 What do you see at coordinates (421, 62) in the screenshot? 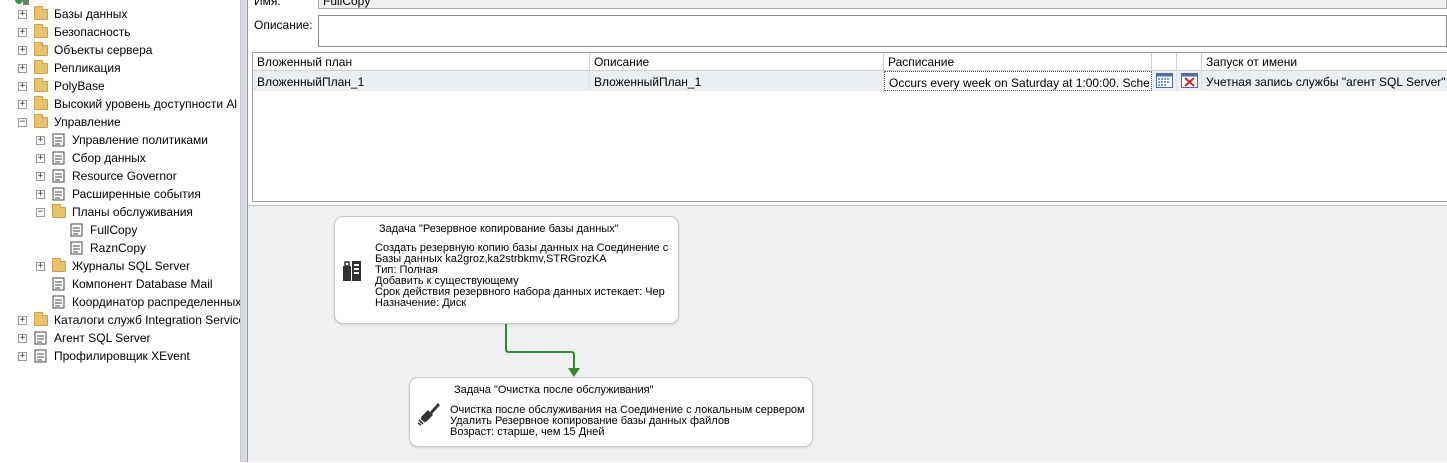
I see `col-header-subplan: Вложенный план` at bounding box center [421, 62].